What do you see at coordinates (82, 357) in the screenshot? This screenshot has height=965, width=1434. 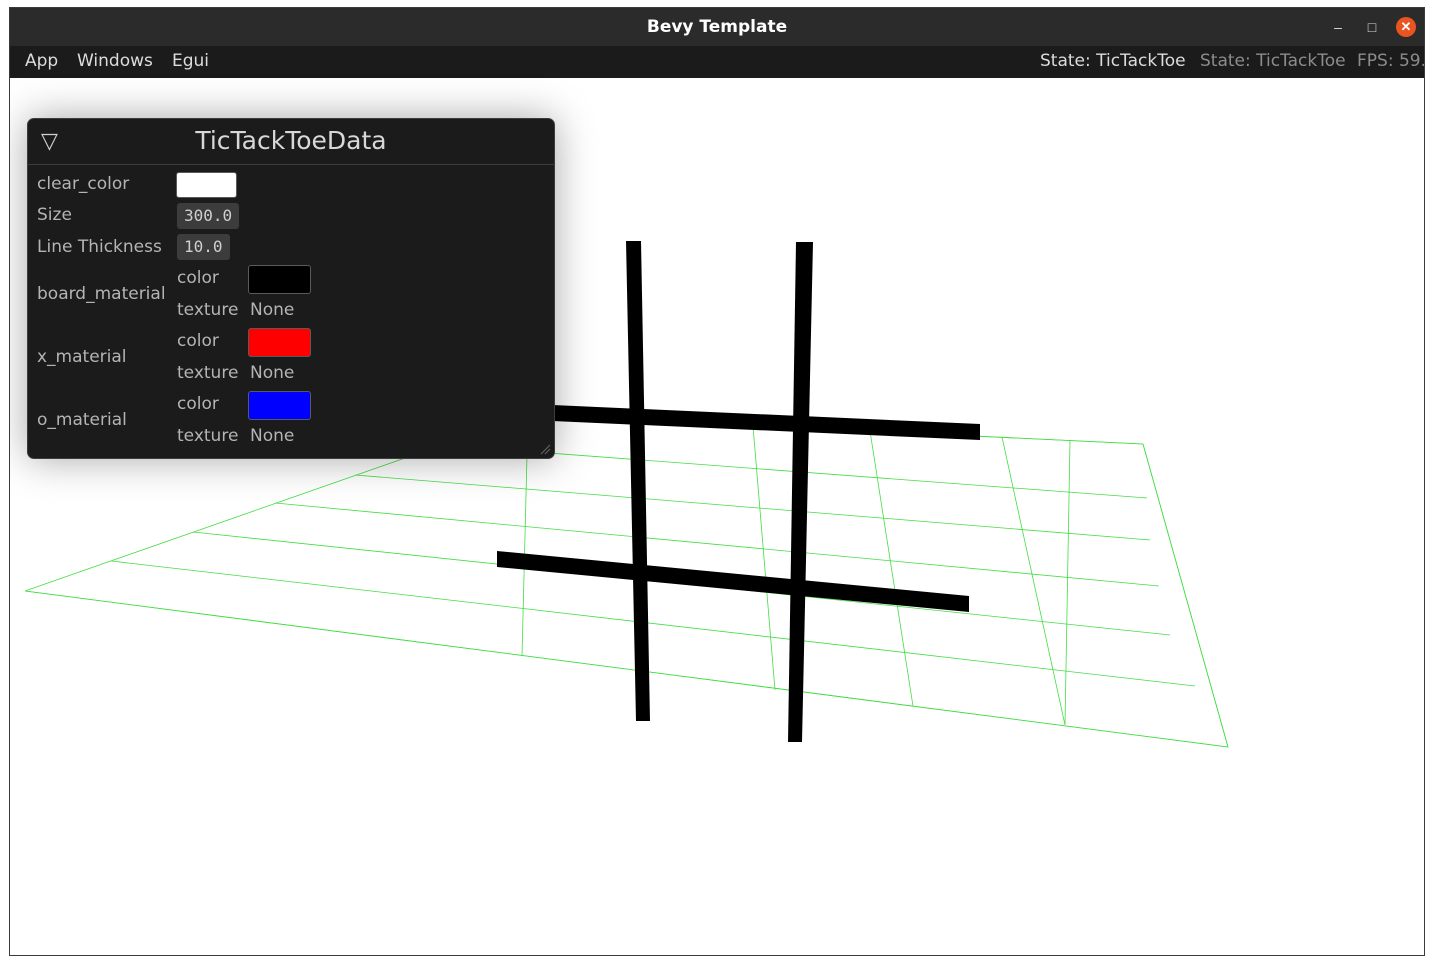 I see `x-material-label: x_material` at bounding box center [82, 357].